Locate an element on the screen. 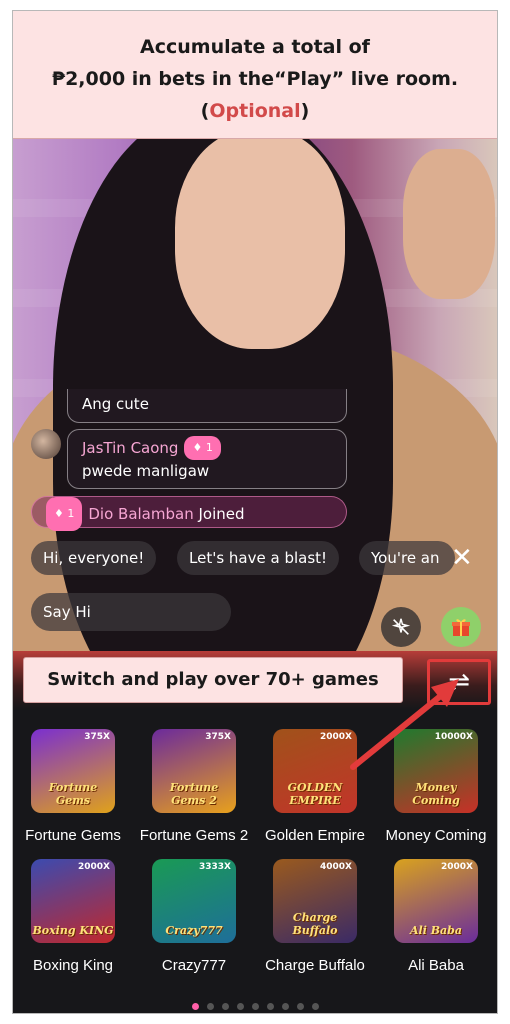  game-name: Crazy777 is located at coordinates (194, 965).